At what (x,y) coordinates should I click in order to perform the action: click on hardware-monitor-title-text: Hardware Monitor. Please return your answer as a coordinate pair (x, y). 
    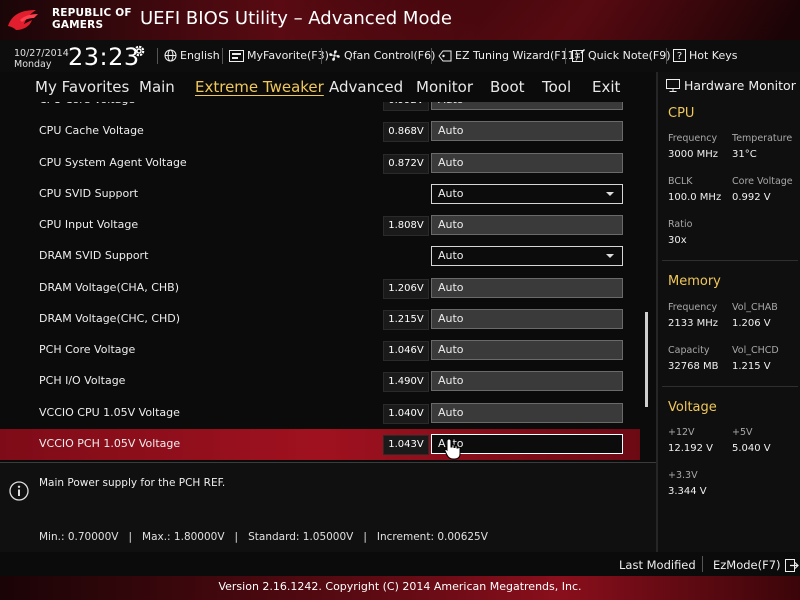
    Looking at the image, I should click on (740, 85).